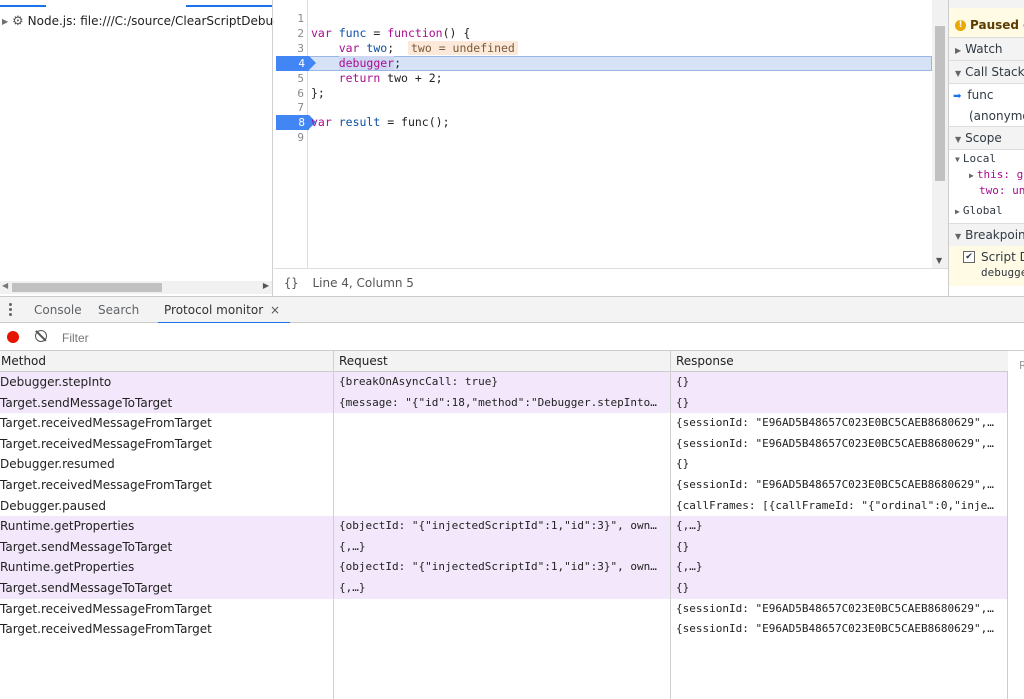 This screenshot has height=699, width=1024. Describe the element at coordinates (960, 25) in the screenshot. I see `warning-icon: !` at that location.